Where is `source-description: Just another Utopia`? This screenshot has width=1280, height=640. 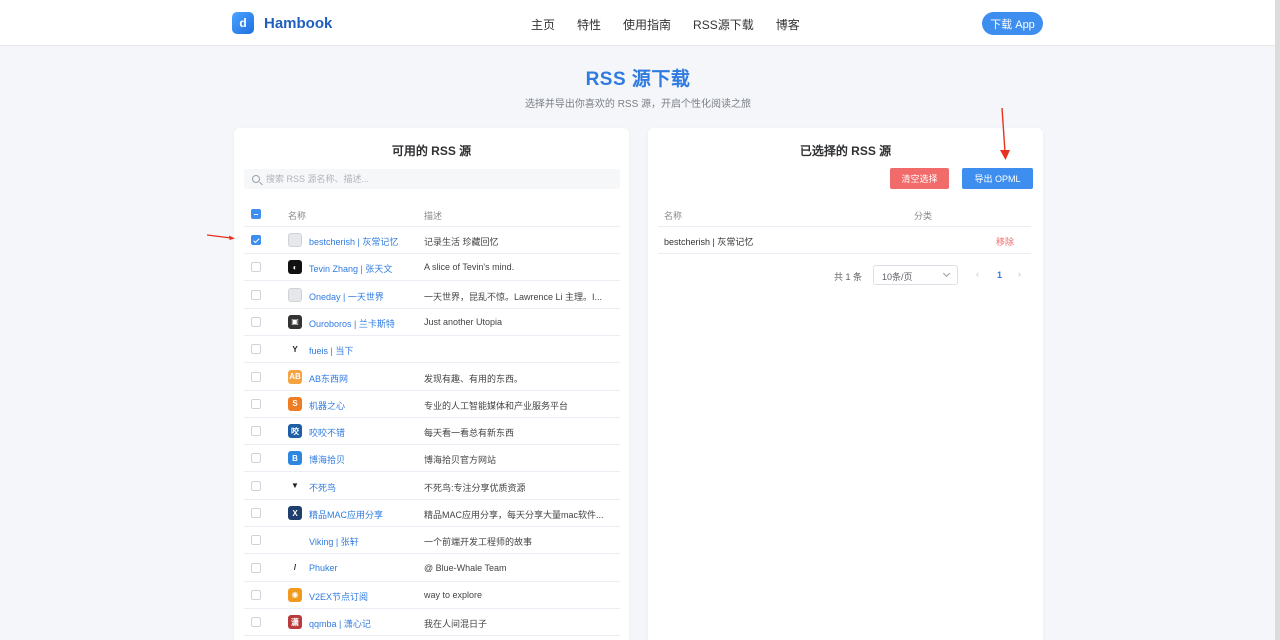 source-description: Just another Utopia is located at coordinates (463, 321).